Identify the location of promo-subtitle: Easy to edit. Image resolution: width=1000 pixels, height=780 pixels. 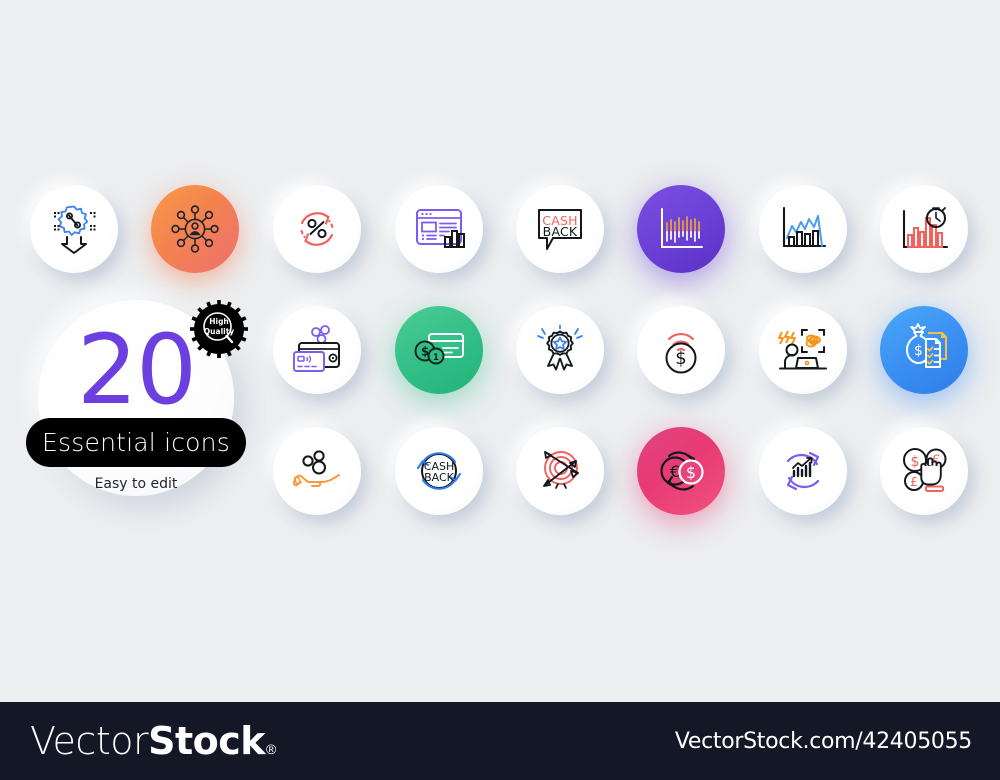
(136, 484).